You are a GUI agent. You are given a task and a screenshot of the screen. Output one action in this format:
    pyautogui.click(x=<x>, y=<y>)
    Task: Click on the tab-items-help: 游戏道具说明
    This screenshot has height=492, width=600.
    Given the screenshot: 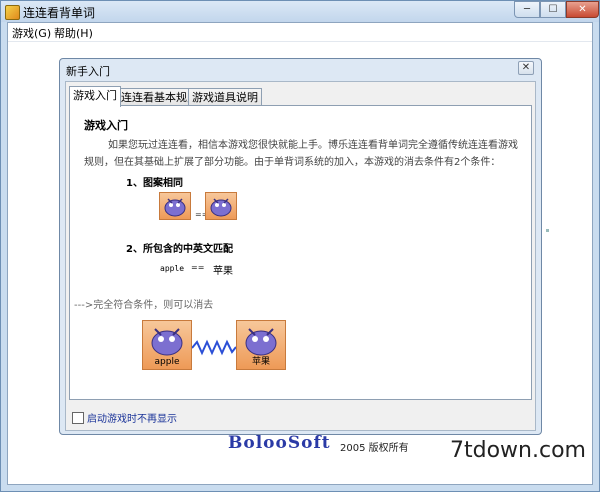 What is the action you would take?
    pyautogui.click(x=225, y=97)
    